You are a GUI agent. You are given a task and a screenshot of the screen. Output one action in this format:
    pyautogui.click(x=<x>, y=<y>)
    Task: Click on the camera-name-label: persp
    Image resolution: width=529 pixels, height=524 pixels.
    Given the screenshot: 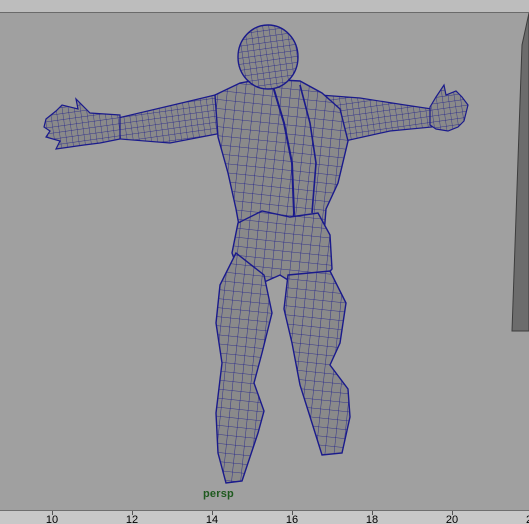 What is the action you would take?
    pyautogui.click(x=218, y=494)
    